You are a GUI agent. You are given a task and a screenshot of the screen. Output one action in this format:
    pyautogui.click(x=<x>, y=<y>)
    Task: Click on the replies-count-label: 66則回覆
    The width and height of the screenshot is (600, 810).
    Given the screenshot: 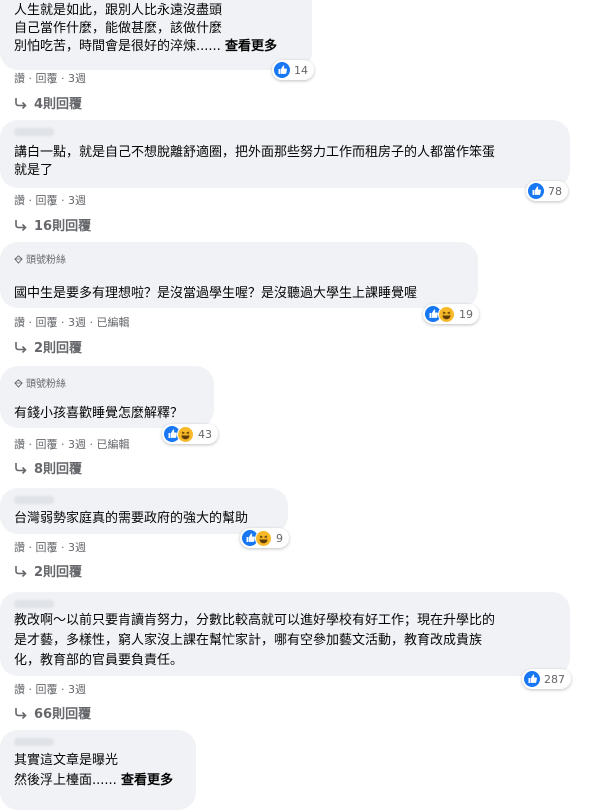 What is the action you would take?
    pyautogui.click(x=63, y=714)
    